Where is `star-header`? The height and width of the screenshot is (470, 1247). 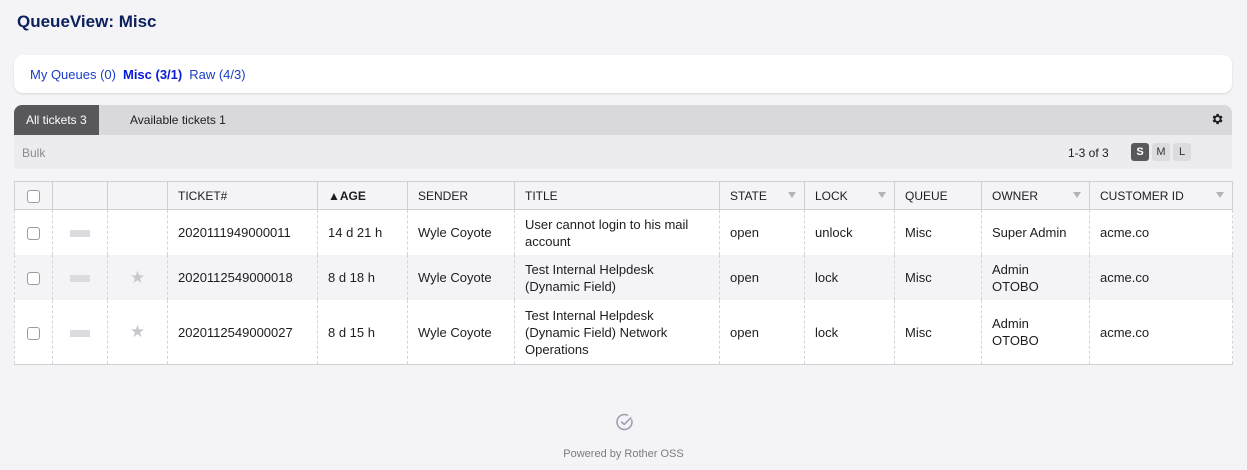
star-header is located at coordinates (137, 195).